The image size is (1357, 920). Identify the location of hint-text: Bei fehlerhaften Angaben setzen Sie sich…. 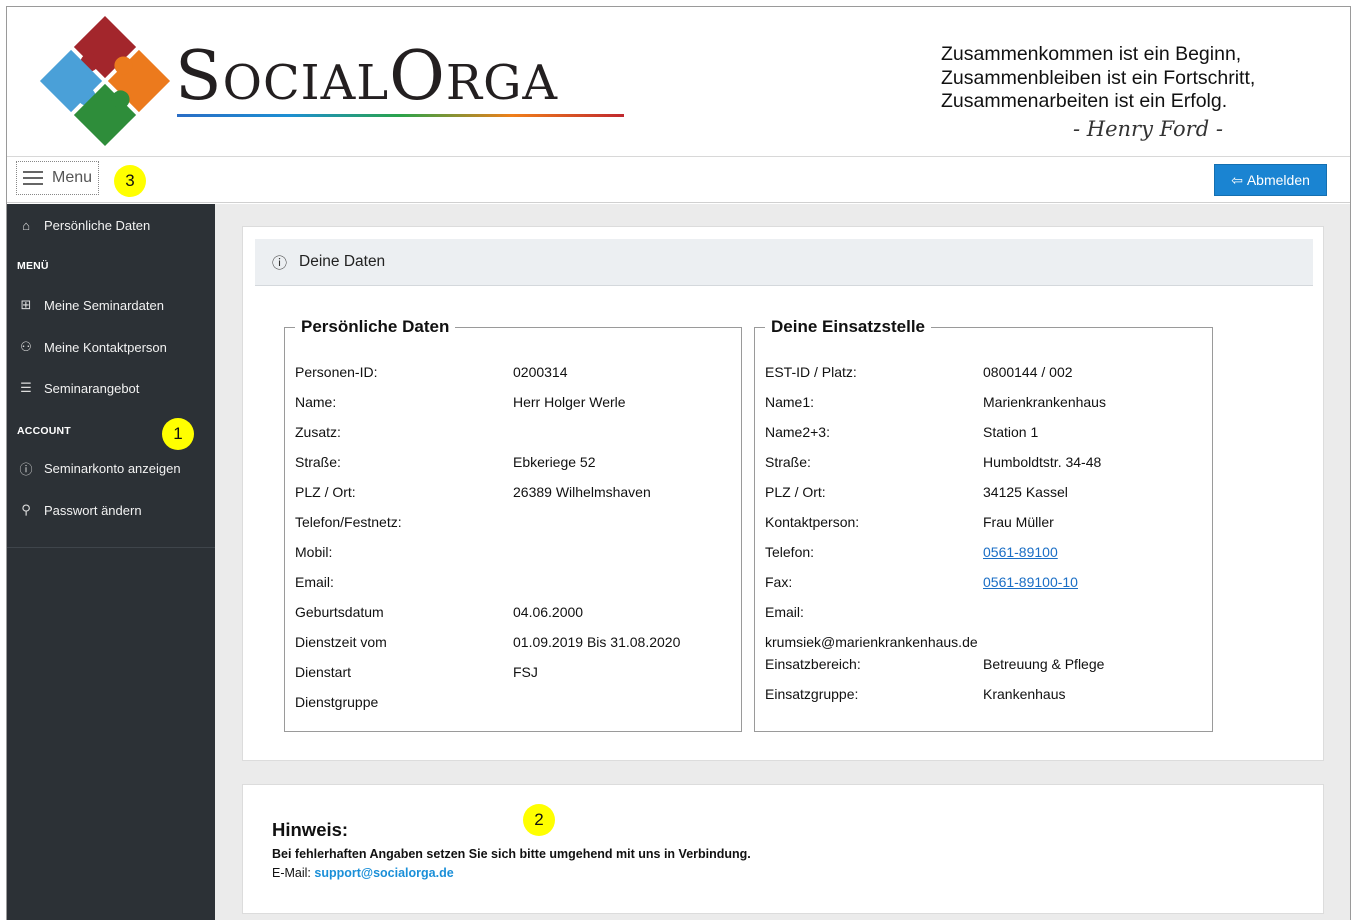
(511, 854).